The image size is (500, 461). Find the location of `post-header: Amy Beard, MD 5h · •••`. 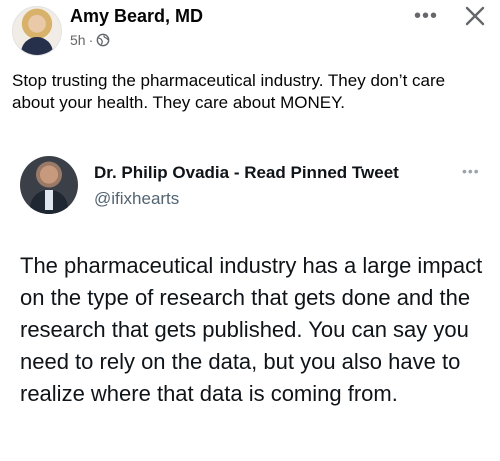

post-header: Amy Beard, MD 5h · ••• is located at coordinates (250, 31).